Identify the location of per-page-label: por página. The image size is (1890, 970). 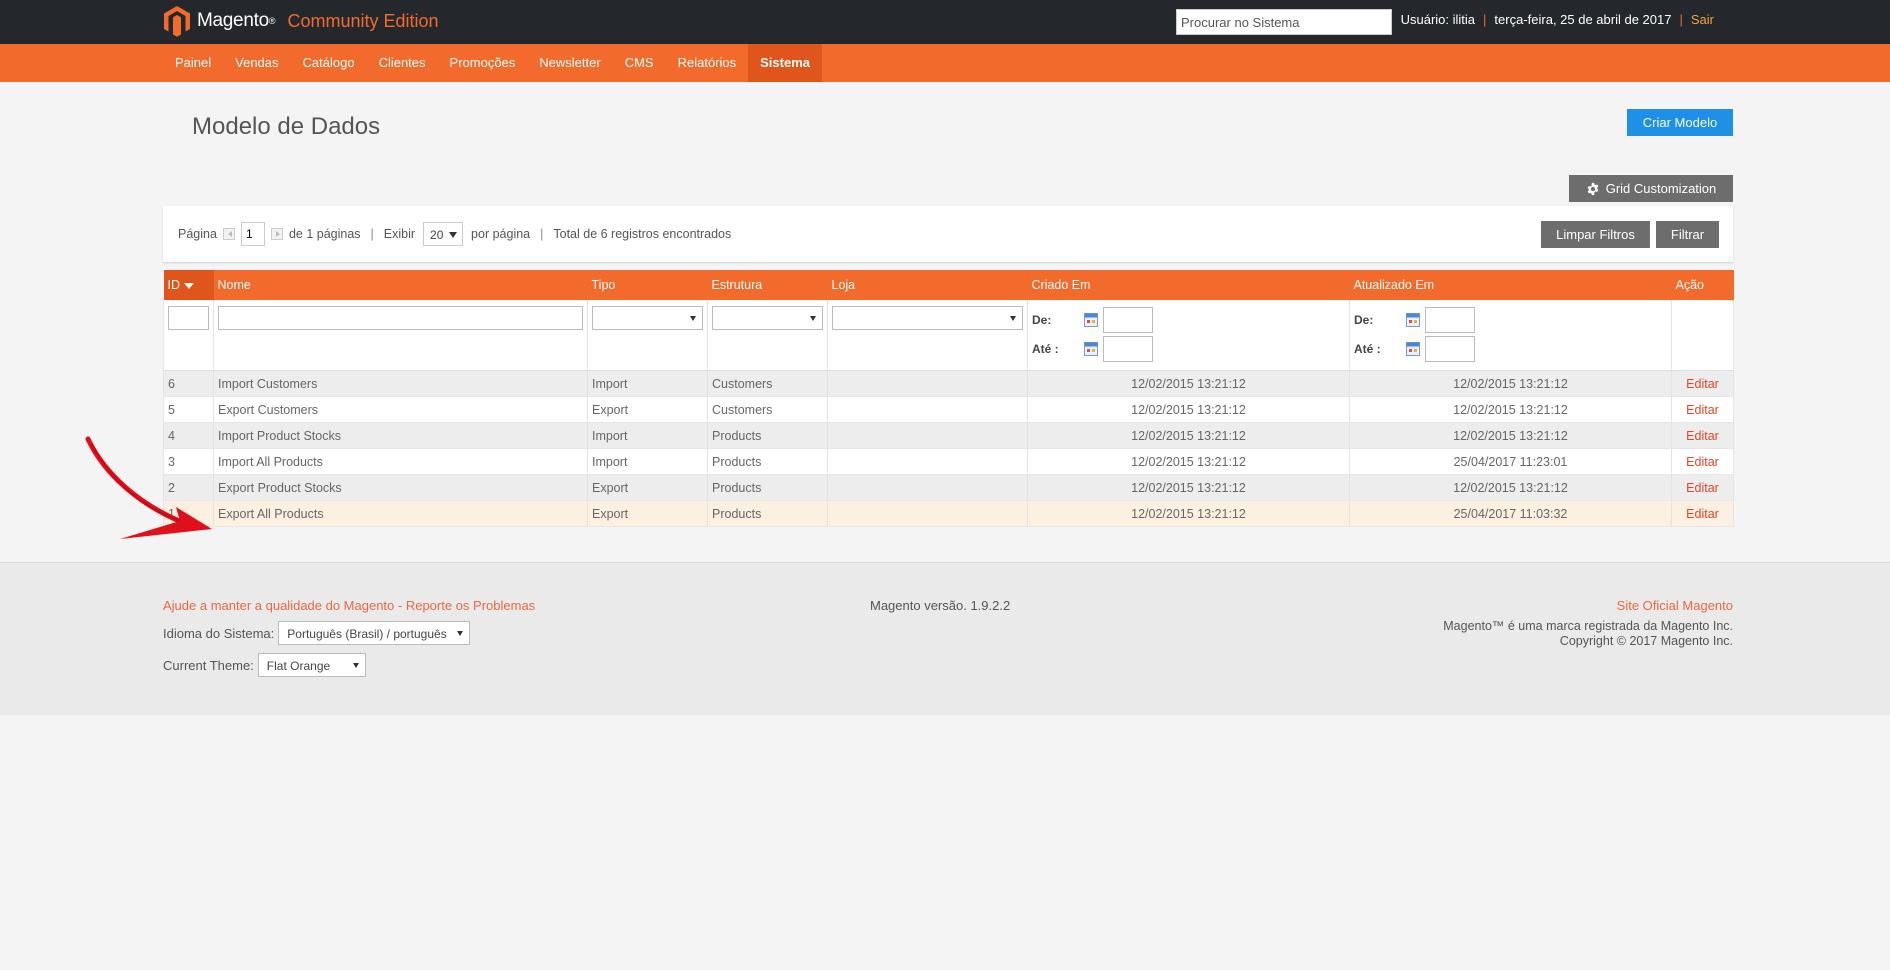
(501, 234).